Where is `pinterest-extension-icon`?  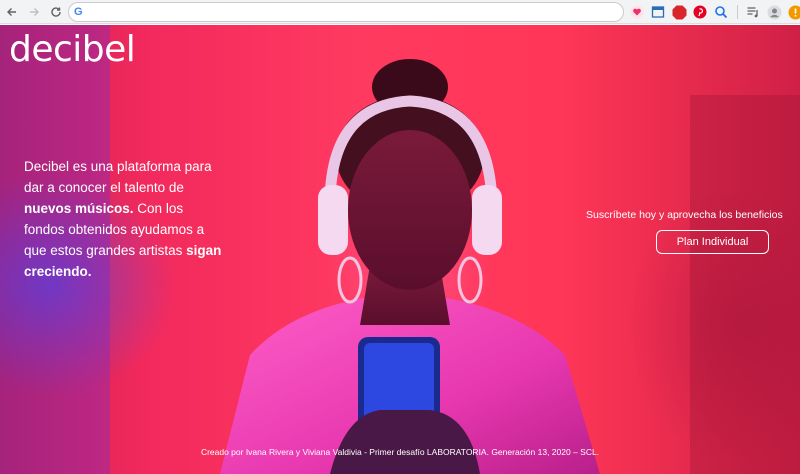 pinterest-extension-icon is located at coordinates (700, 12).